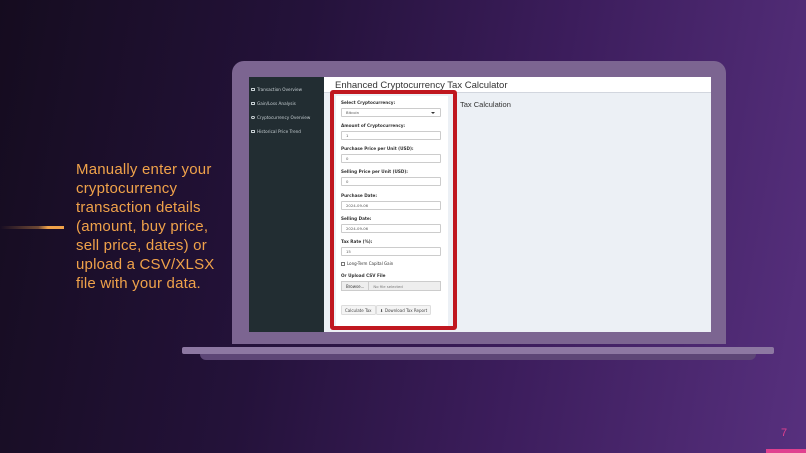 The height and width of the screenshot is (453, 806). I want to click on table-icon, so click(253, 89).